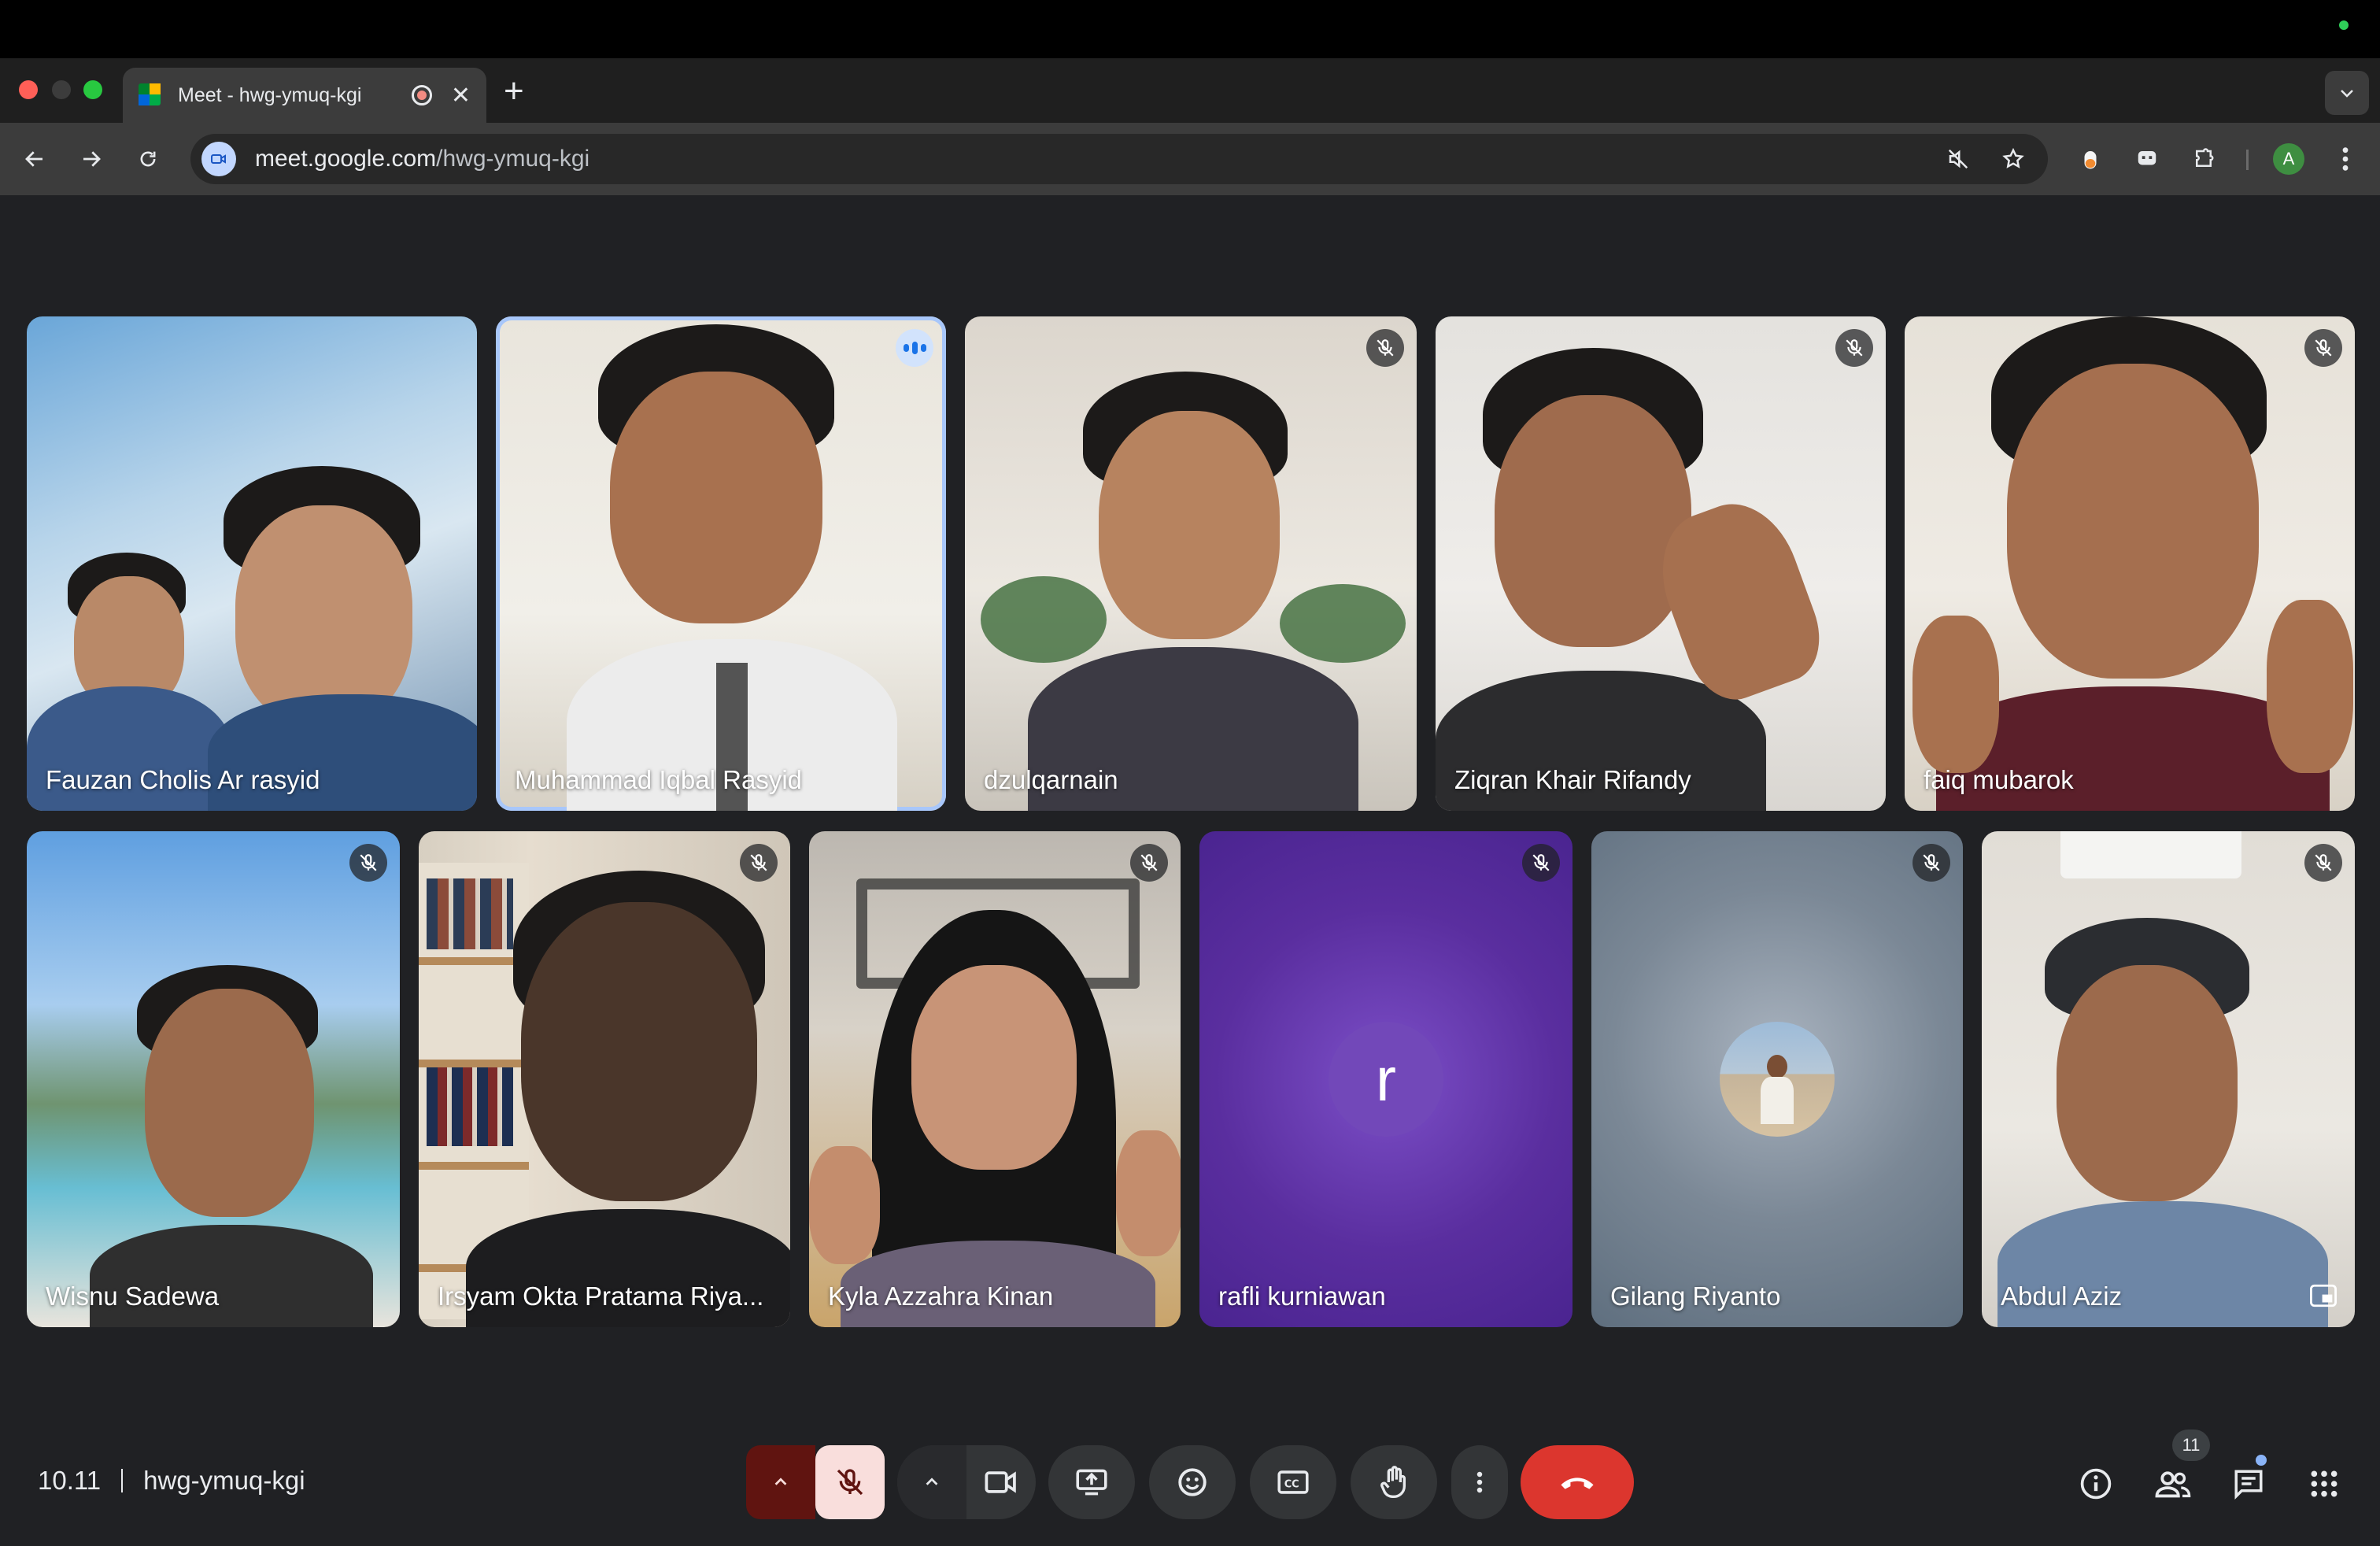 This screenshot has width=2380, height=1546. Describe the element at coordinates (1958, 159) in the screenshot. I see `tab-muted-icon` at that location.